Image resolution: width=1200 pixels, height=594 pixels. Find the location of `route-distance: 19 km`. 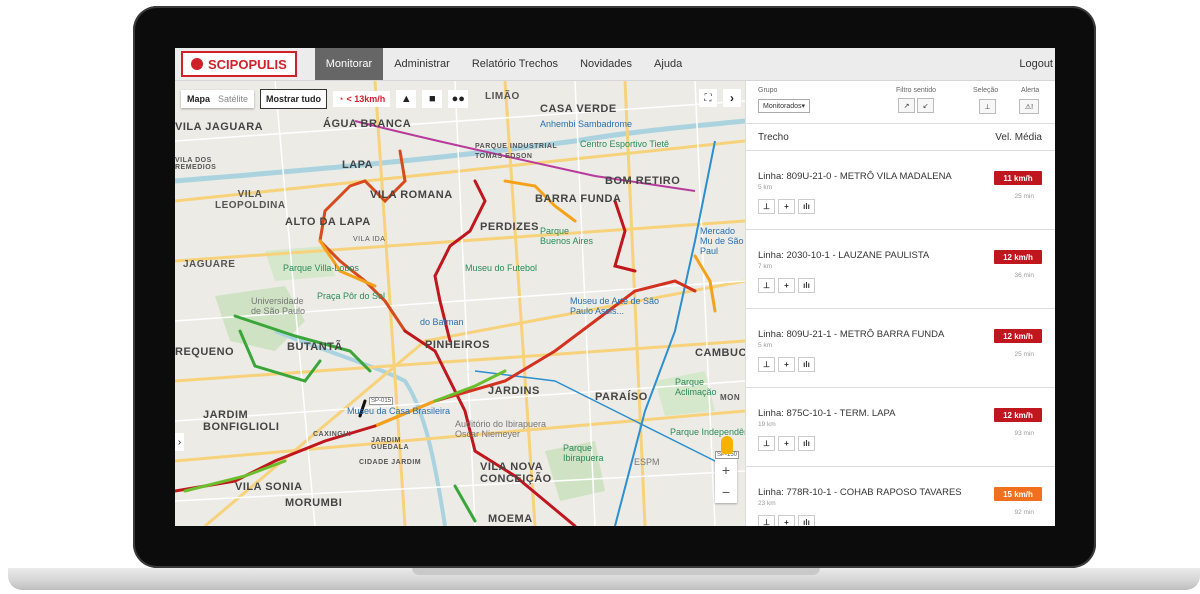

route-distance: 19 km is located at coordinates (767, 424).